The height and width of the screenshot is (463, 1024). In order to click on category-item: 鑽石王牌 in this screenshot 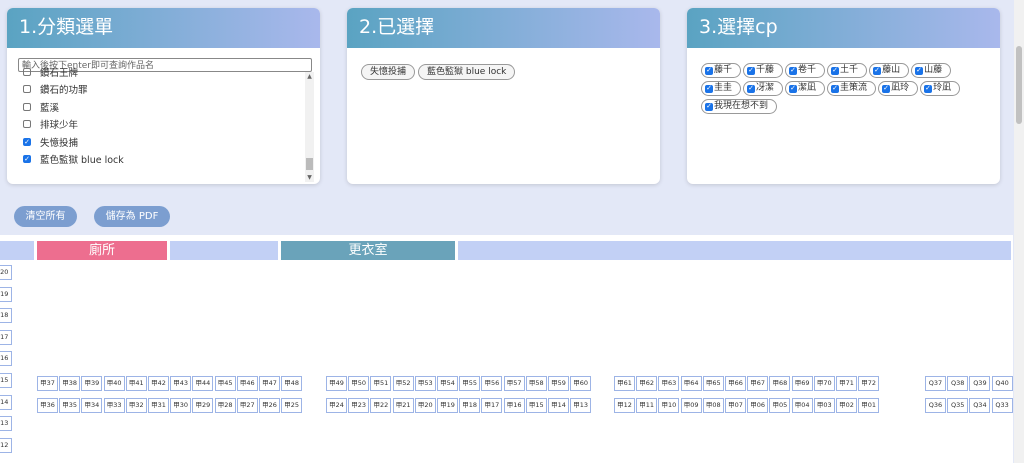, I will do `click(167, 72)`.